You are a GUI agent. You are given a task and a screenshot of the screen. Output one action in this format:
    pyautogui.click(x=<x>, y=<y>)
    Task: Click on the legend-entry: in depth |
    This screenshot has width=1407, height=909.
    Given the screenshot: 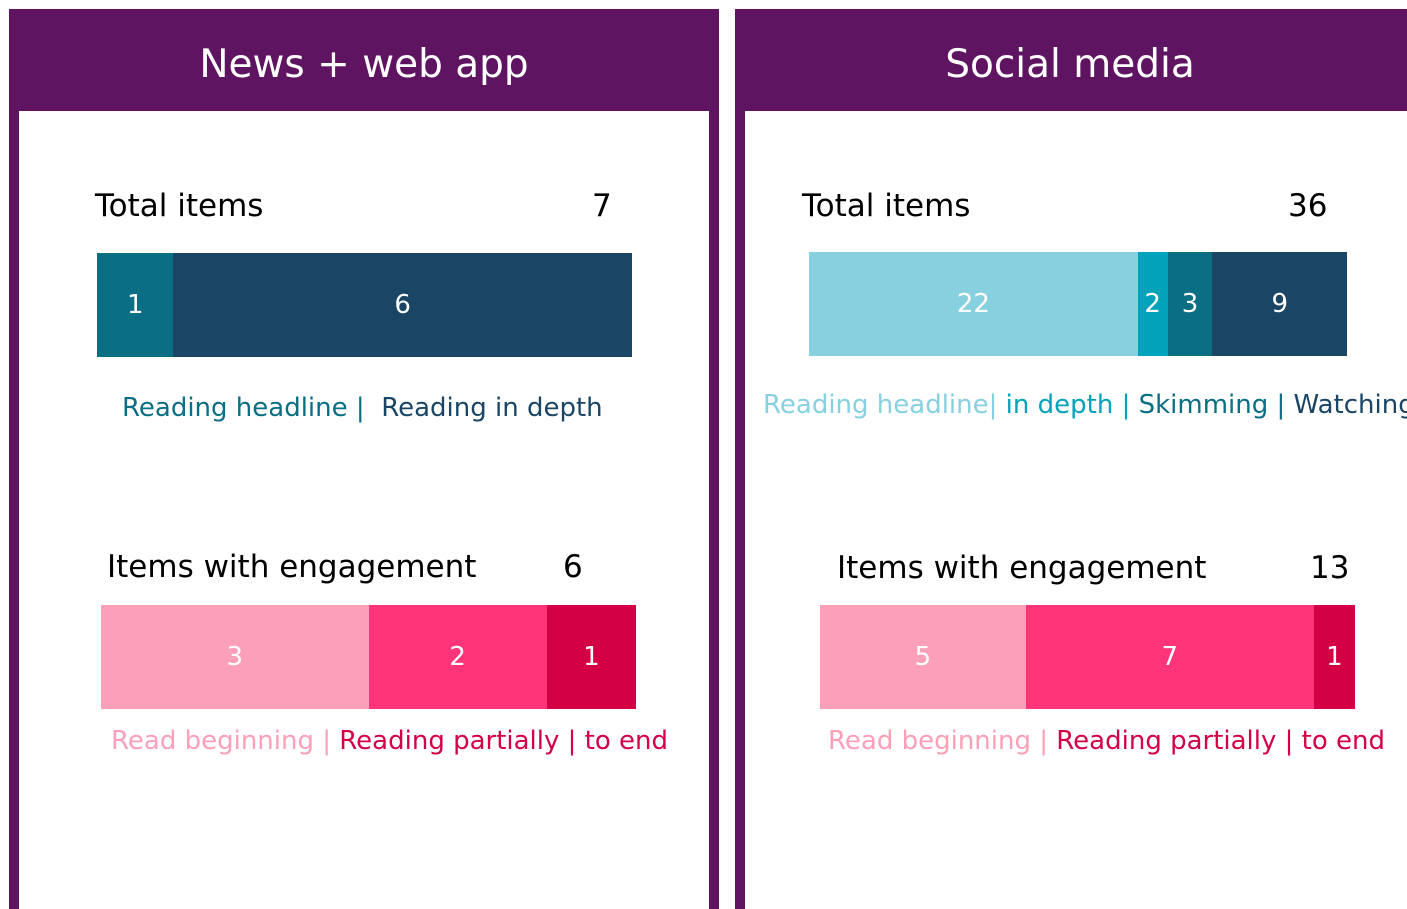 What is the action you would take?
    pyautogui.click(x=1072, y=405)
    